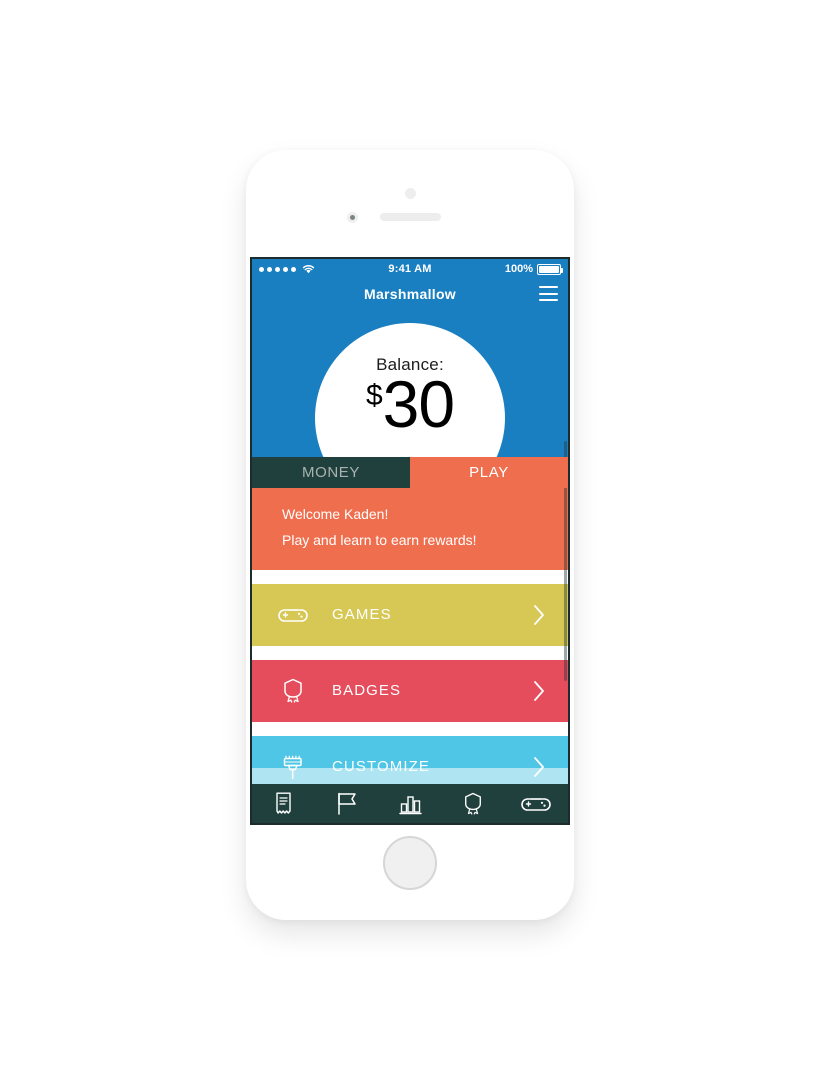  I want to click on proximity-sensor-icon, so click(410, 193).